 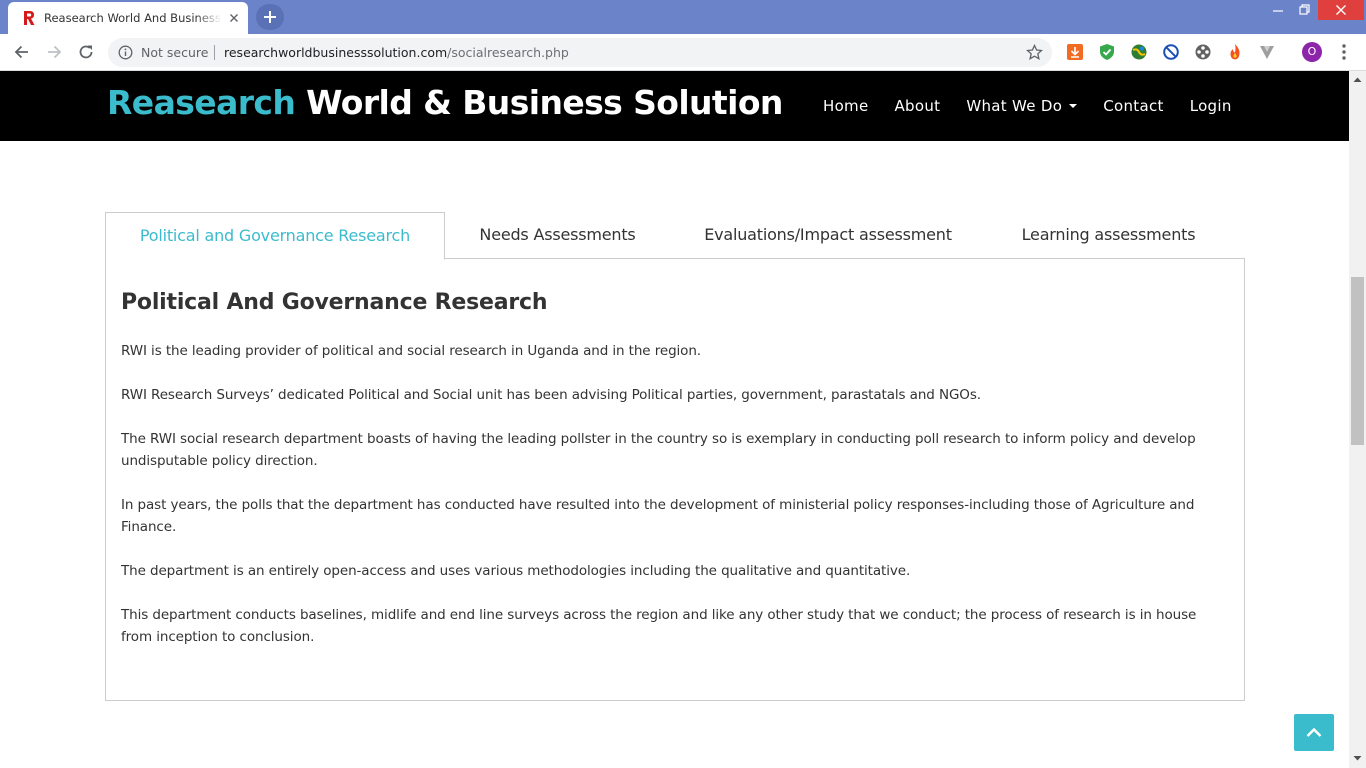 What do you see at coordinates (1073, 106) in the screenshot?
I see `caret-down-icon` at bounding box center [1073, 106].